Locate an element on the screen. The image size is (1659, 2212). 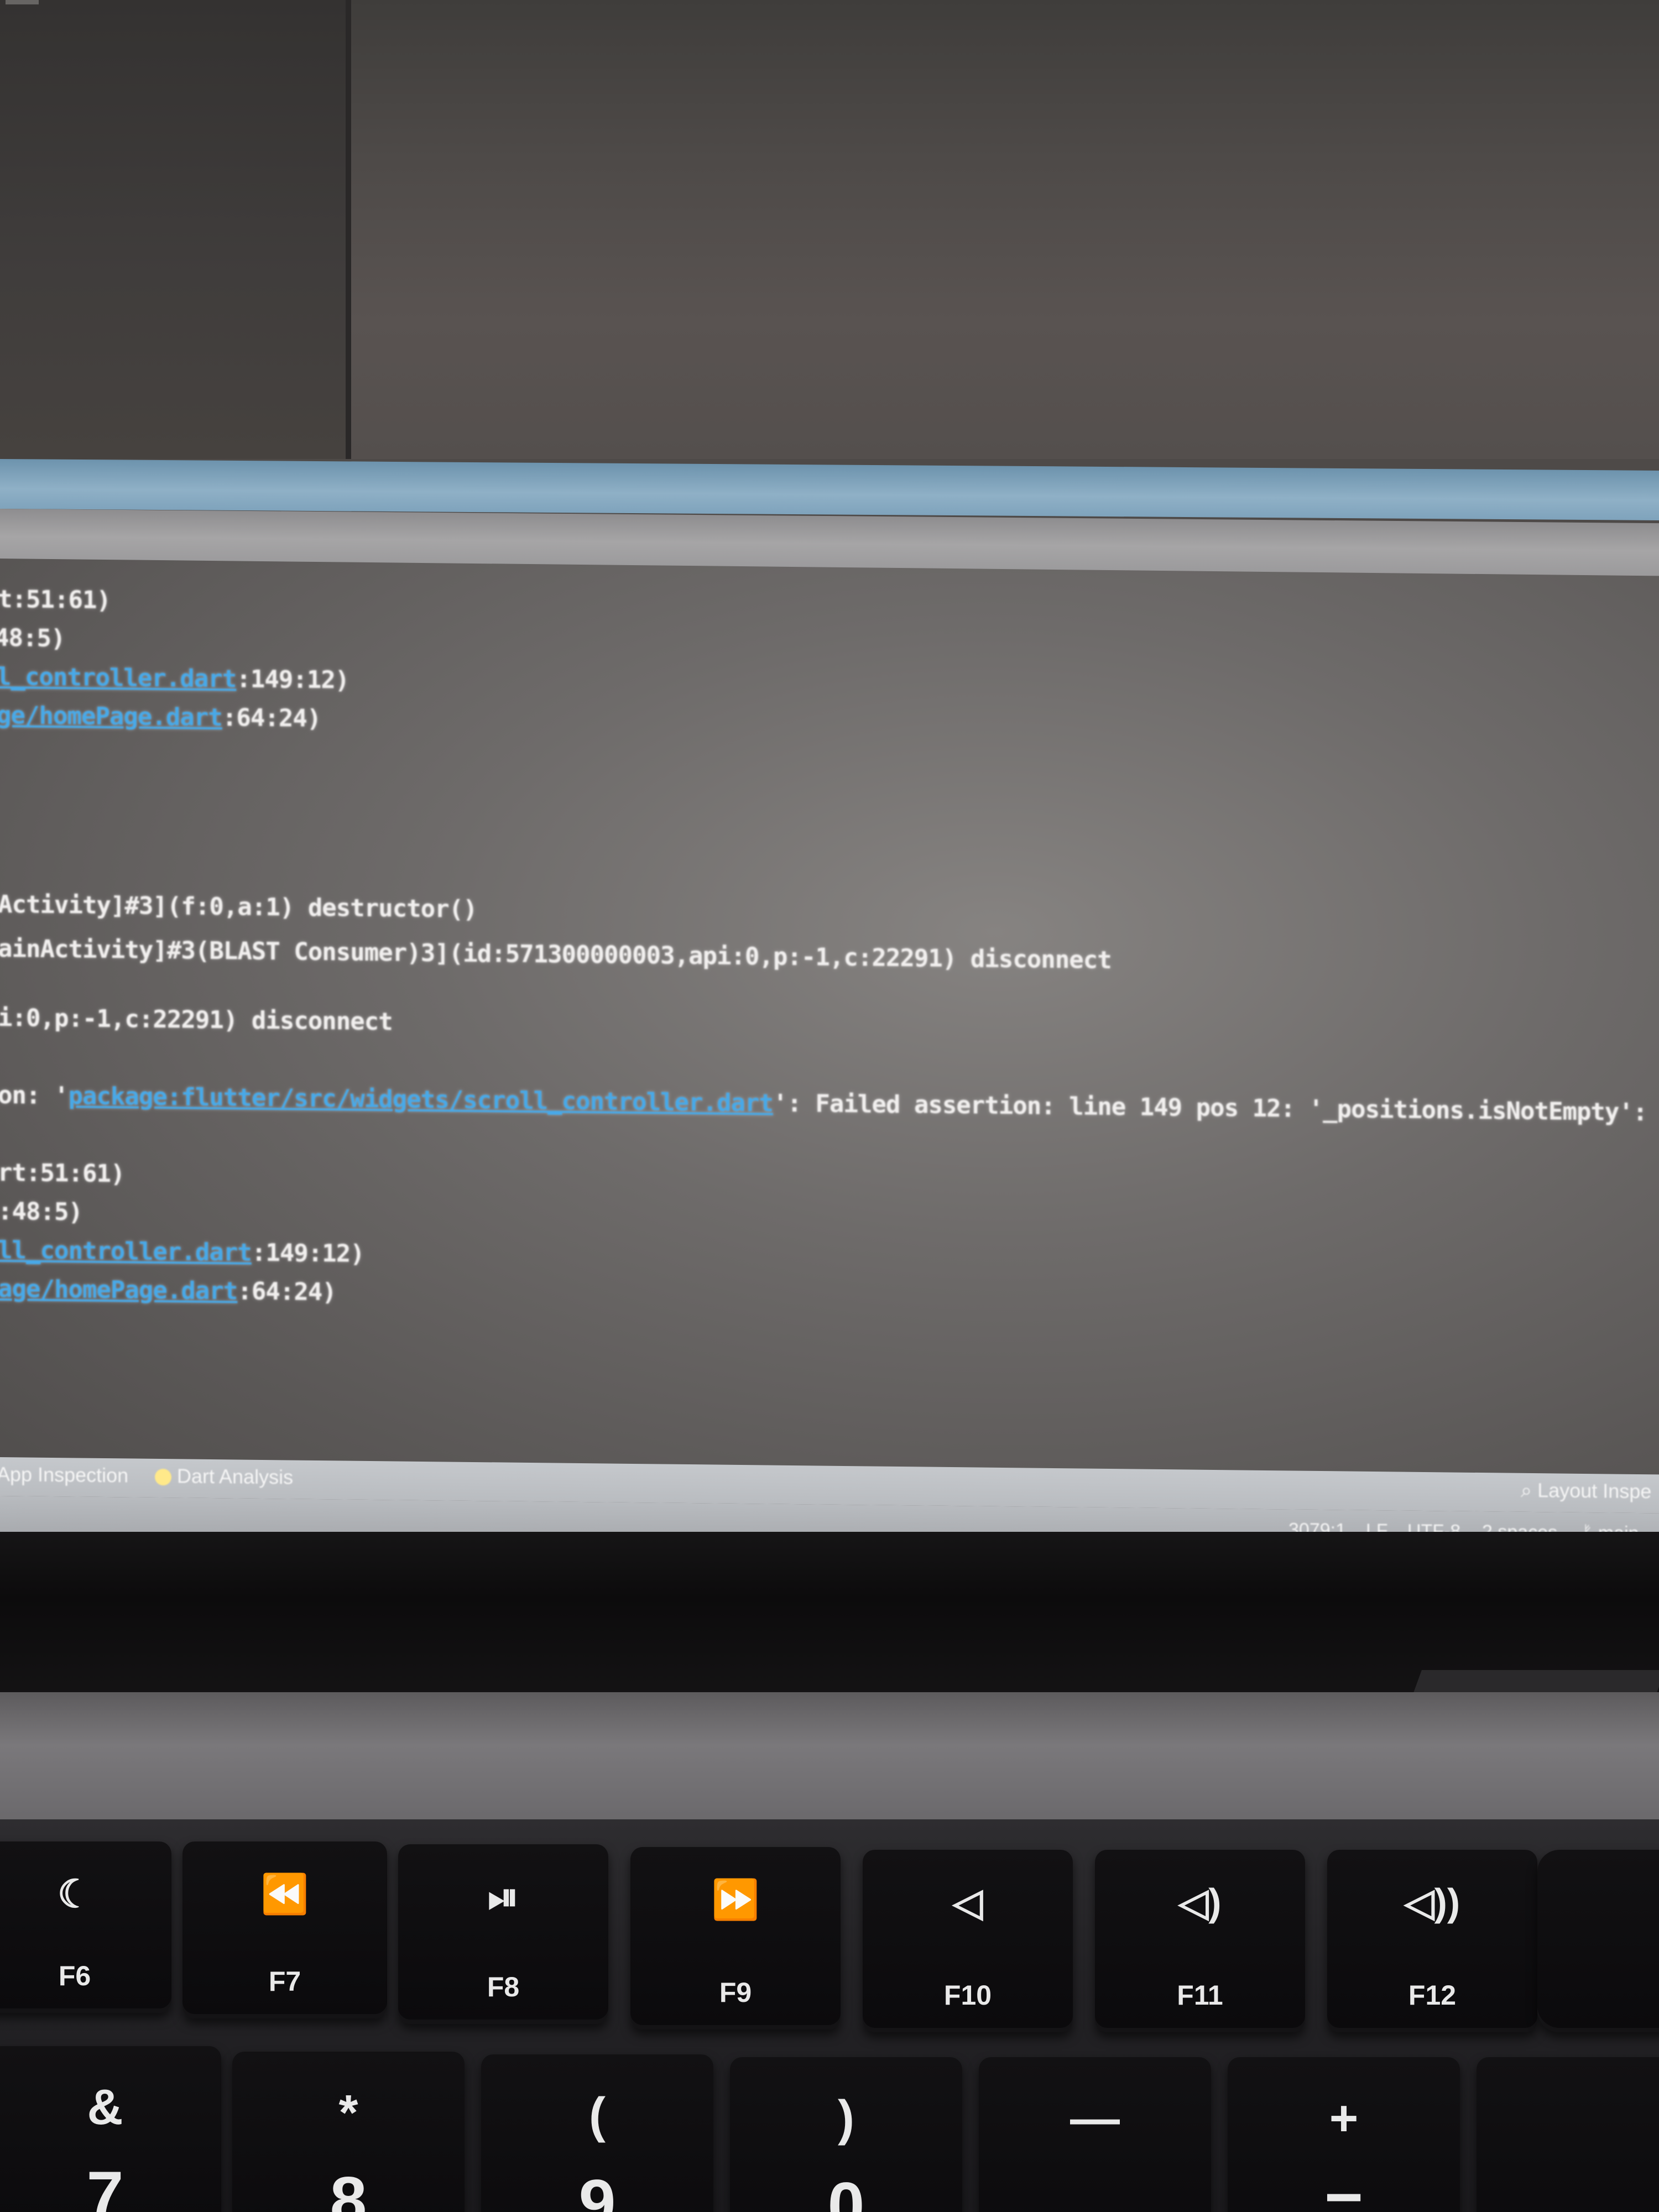
line-text: :48:5) is located at coordinates (41, 1212).